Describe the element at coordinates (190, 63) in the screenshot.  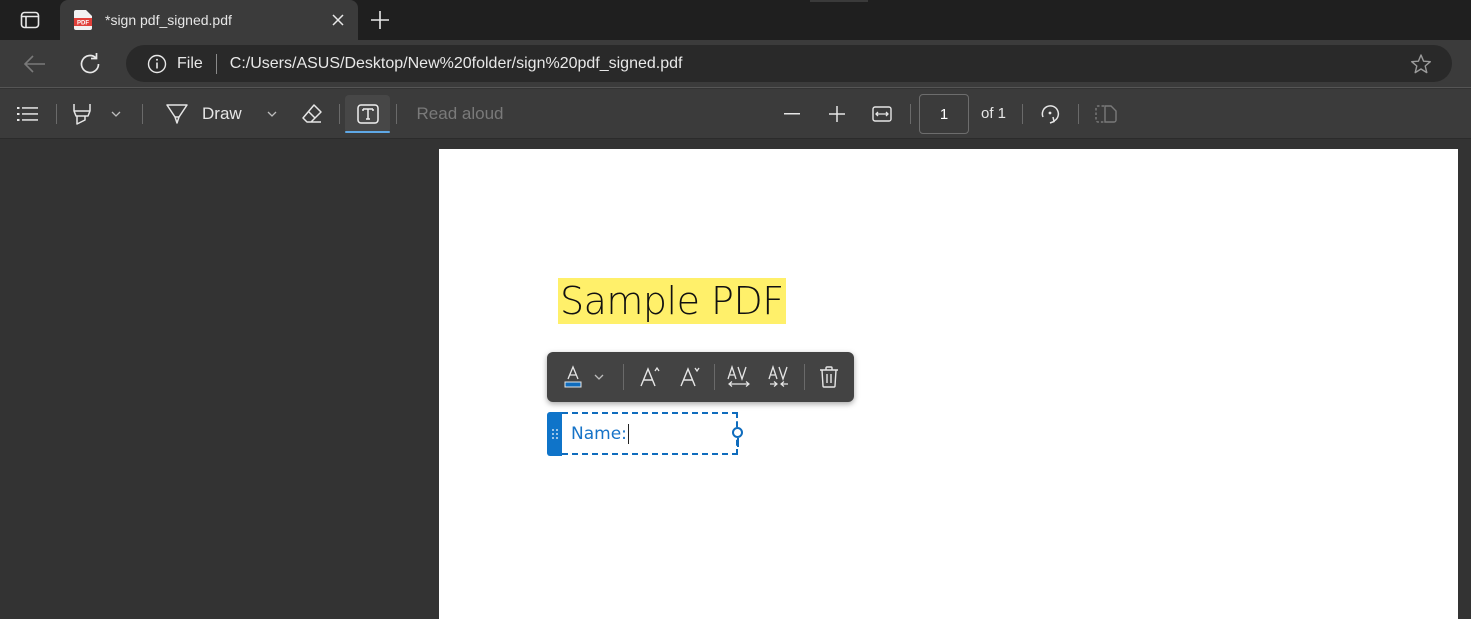
I see `url-scheme-label: File` at that location.